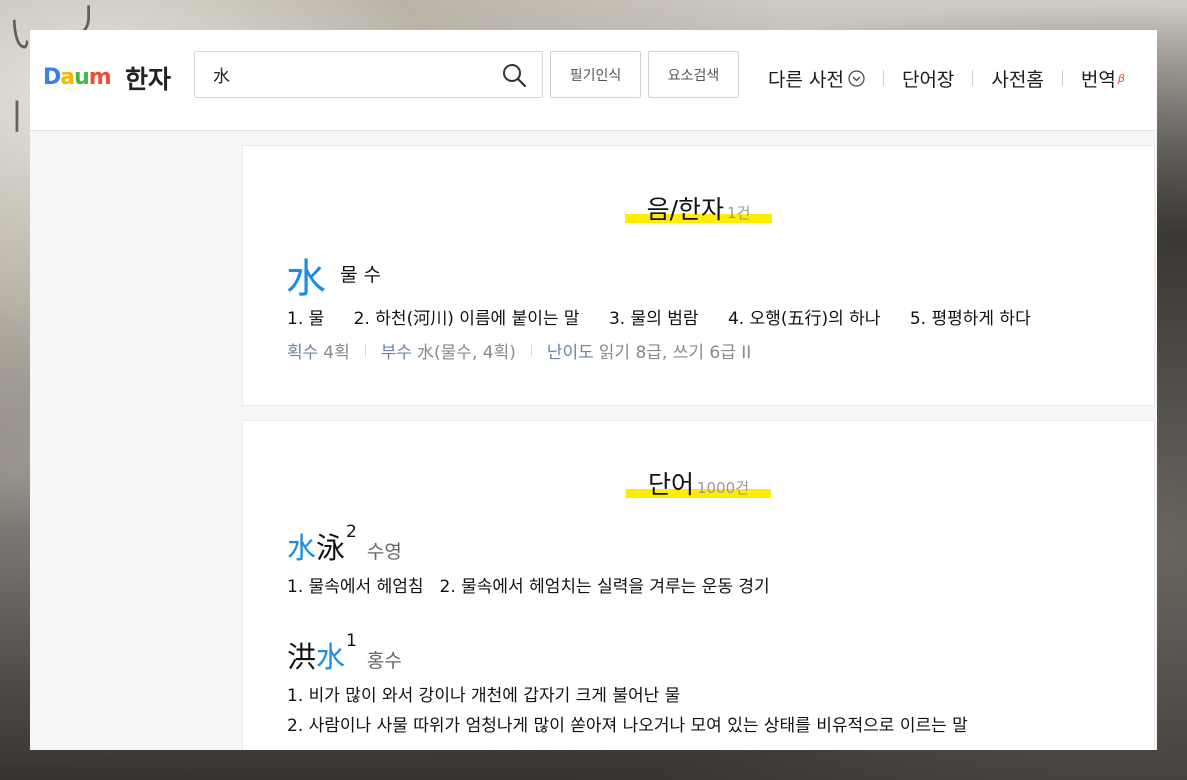 The width and height of the screenshot is (1187, 780). I want to click on handwriting-button: 필기인식, so click(595, 74).